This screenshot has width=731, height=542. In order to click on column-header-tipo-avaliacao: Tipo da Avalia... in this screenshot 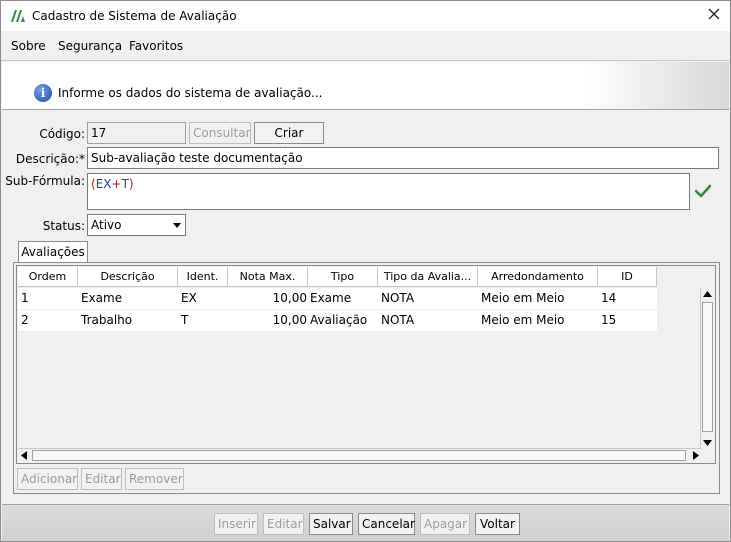, I will do `click(428, 277)`.